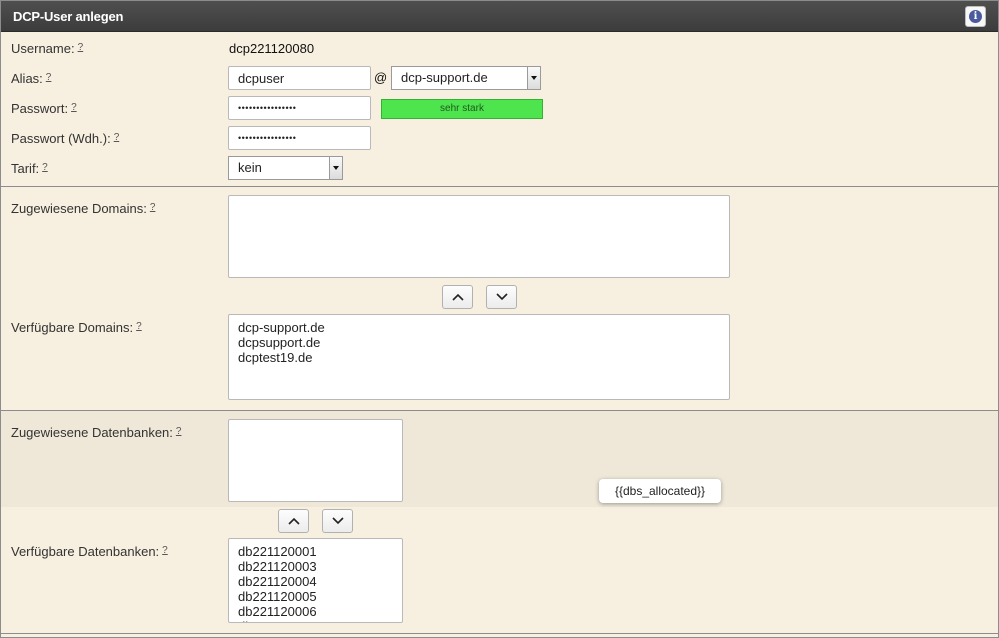 The height and width of the screenshot is (638, 999). I want to click on tariff-select: kein, so click(285, 168).